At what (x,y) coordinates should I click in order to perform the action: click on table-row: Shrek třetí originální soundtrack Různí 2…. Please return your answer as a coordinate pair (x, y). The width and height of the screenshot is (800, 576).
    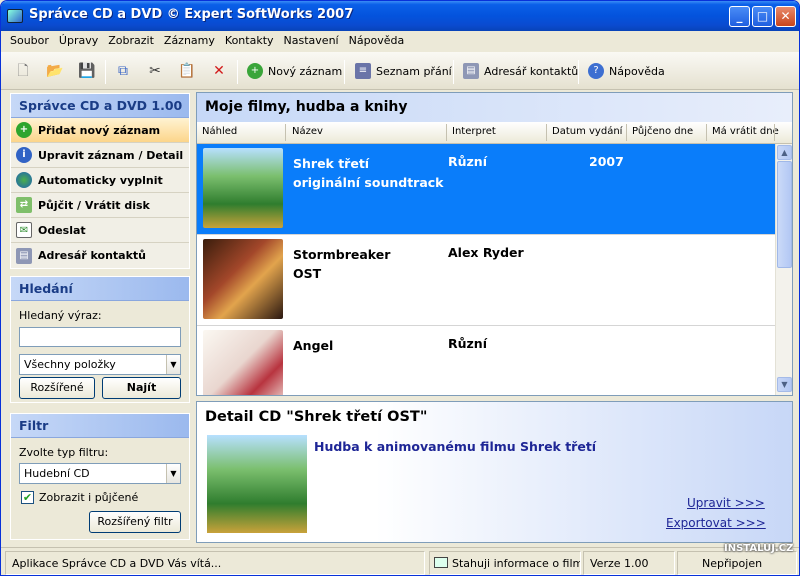
    Looking at the image, I should click on (486, 189).